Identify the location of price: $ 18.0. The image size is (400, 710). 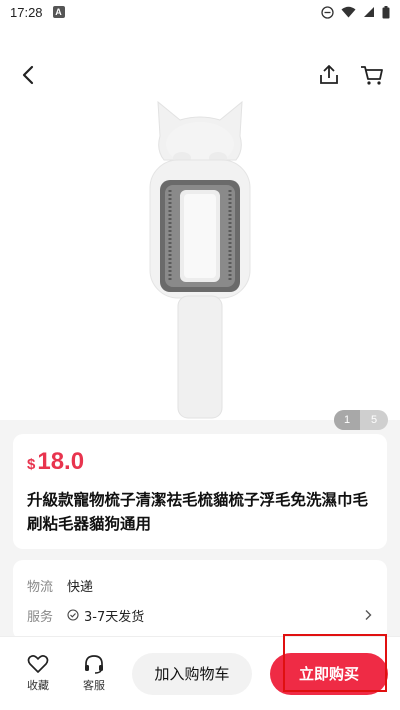
(200, 462).